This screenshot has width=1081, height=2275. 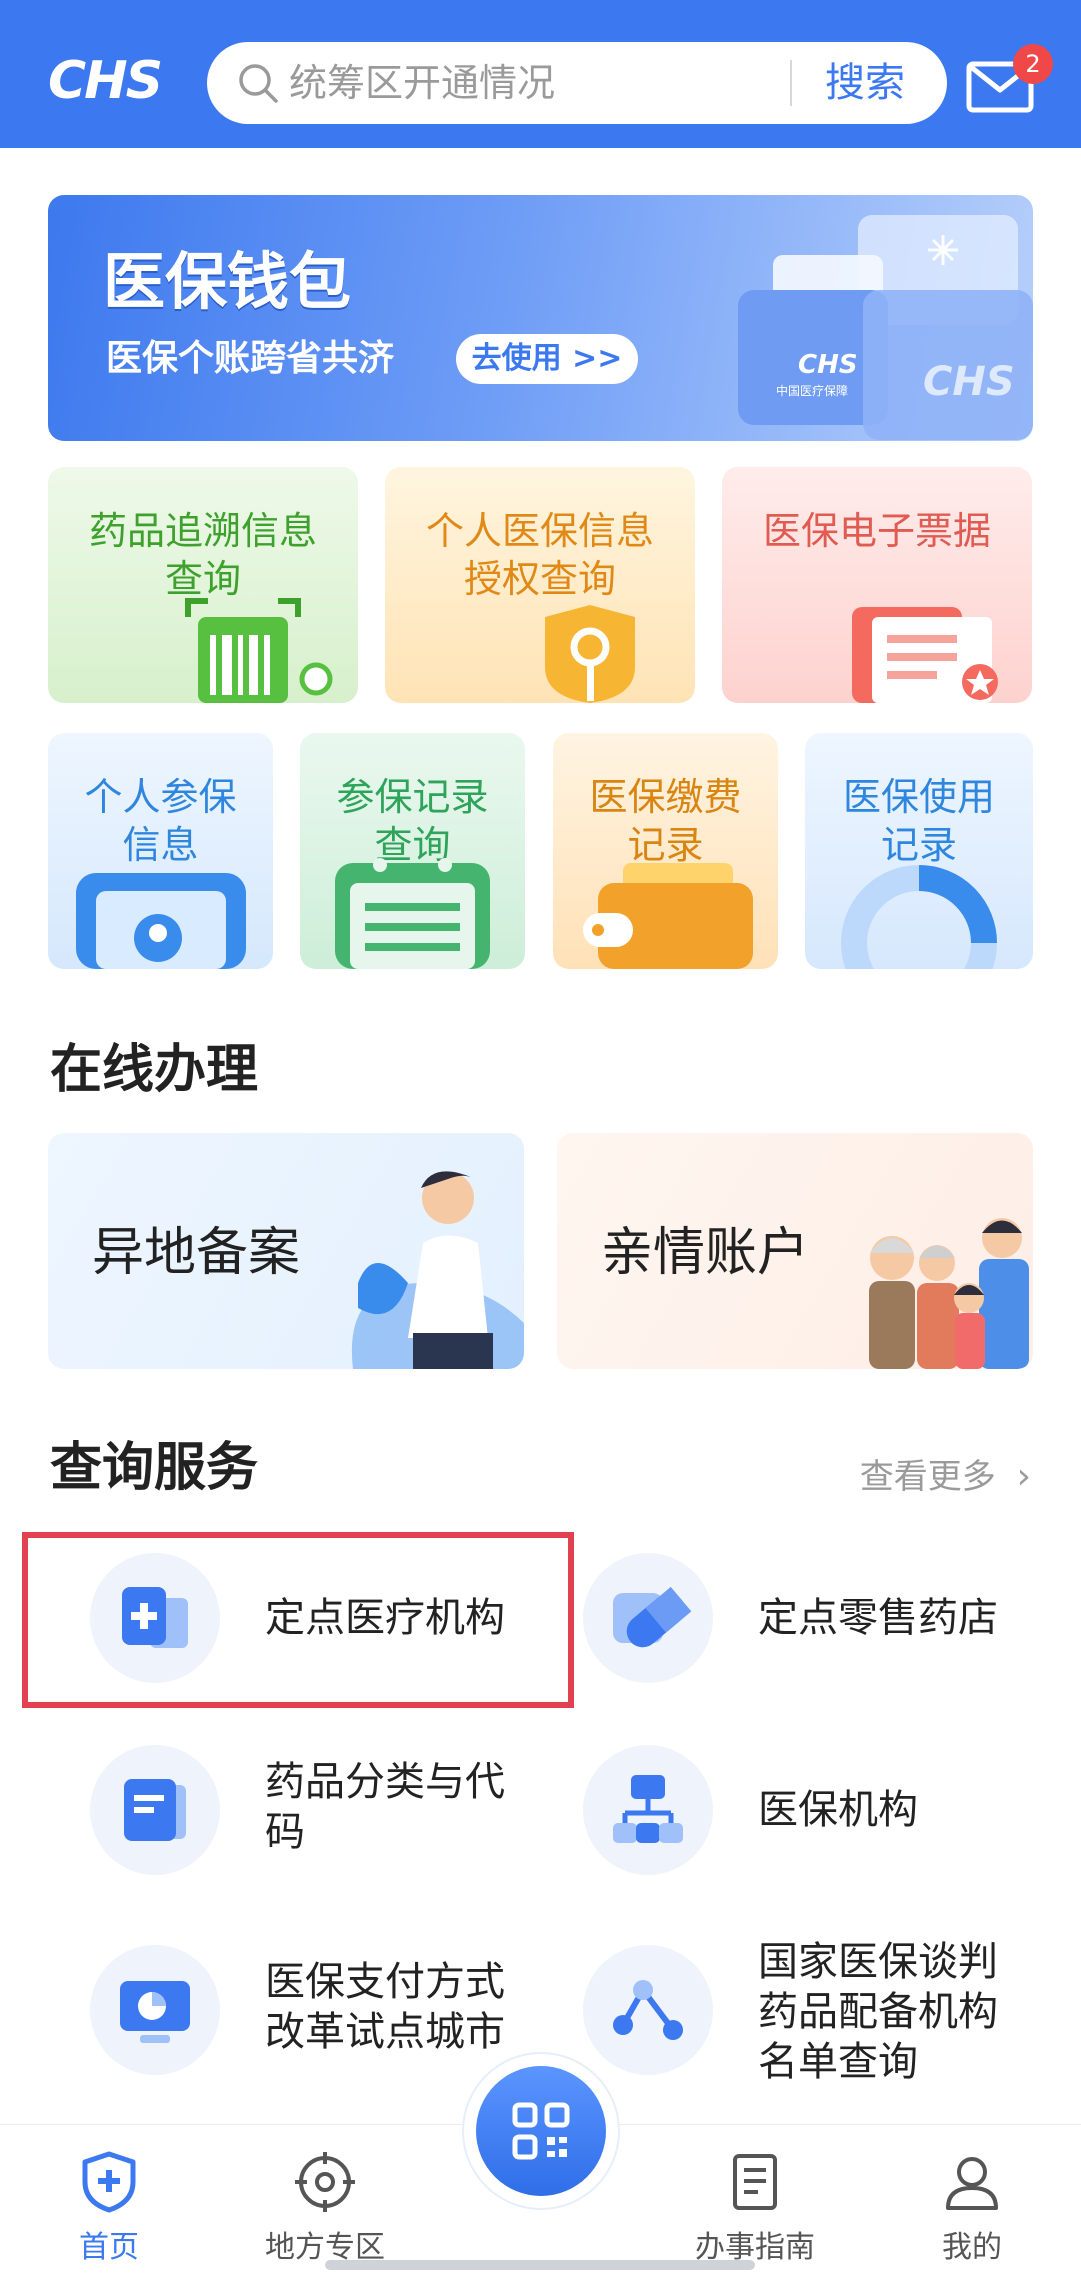 What do you see at coordinates (310, 1815) in the screenshot?
I see `drug-classification-item: 药品分类与代 码` at bounding box center [310, 1815].